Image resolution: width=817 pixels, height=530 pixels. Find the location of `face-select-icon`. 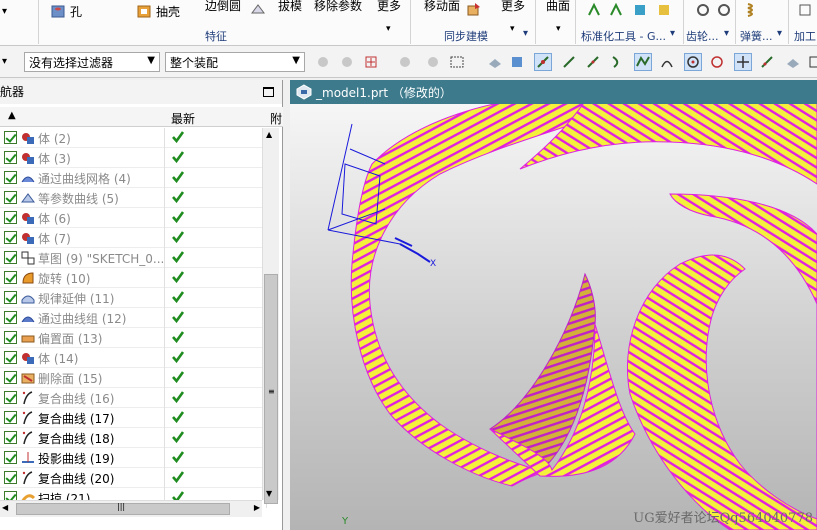

face-select-icon is located at coordinates (495, 62).